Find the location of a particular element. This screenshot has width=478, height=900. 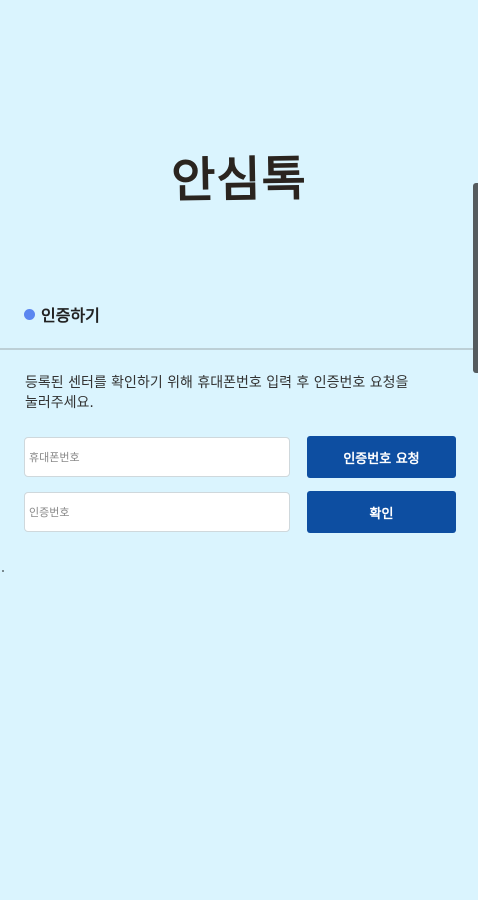

divider is located at coordinates (239, 349).